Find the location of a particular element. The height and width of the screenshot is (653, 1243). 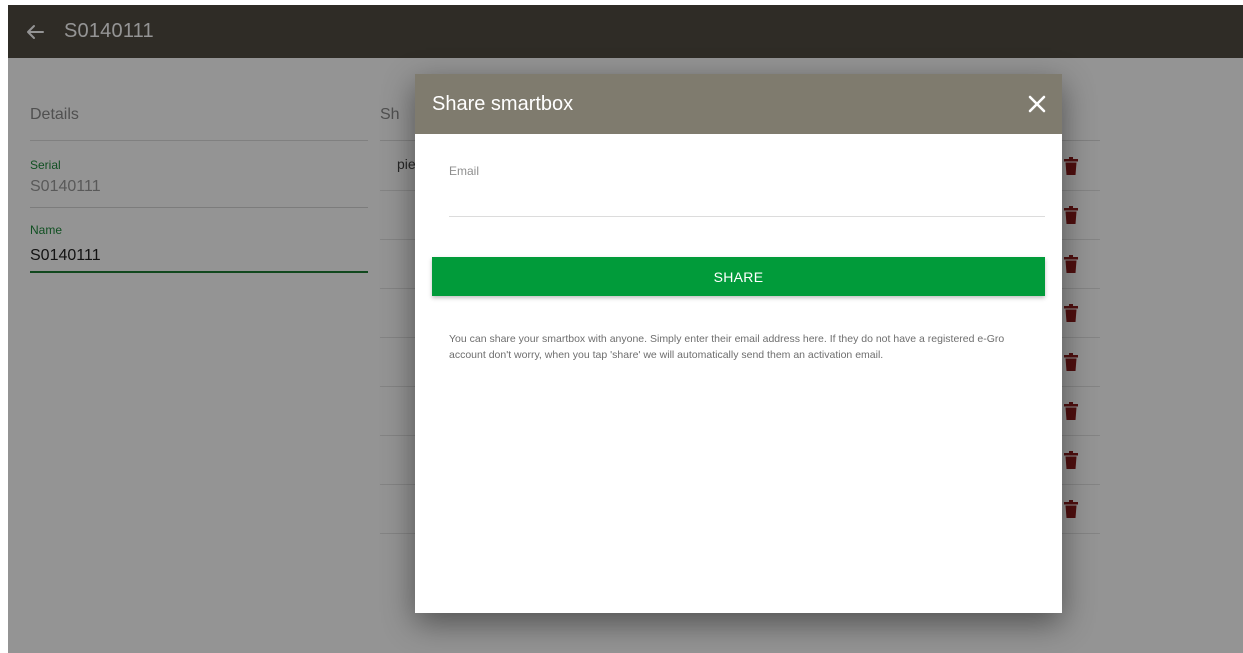

dialog-title: Share smartbox is located at coordinates (503, 103).